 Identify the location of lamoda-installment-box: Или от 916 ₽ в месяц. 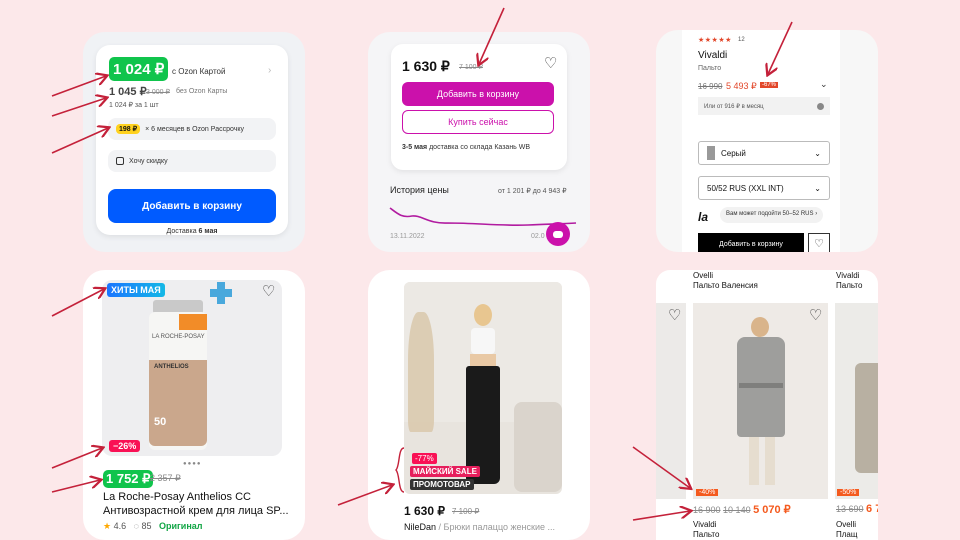
(764, 106).